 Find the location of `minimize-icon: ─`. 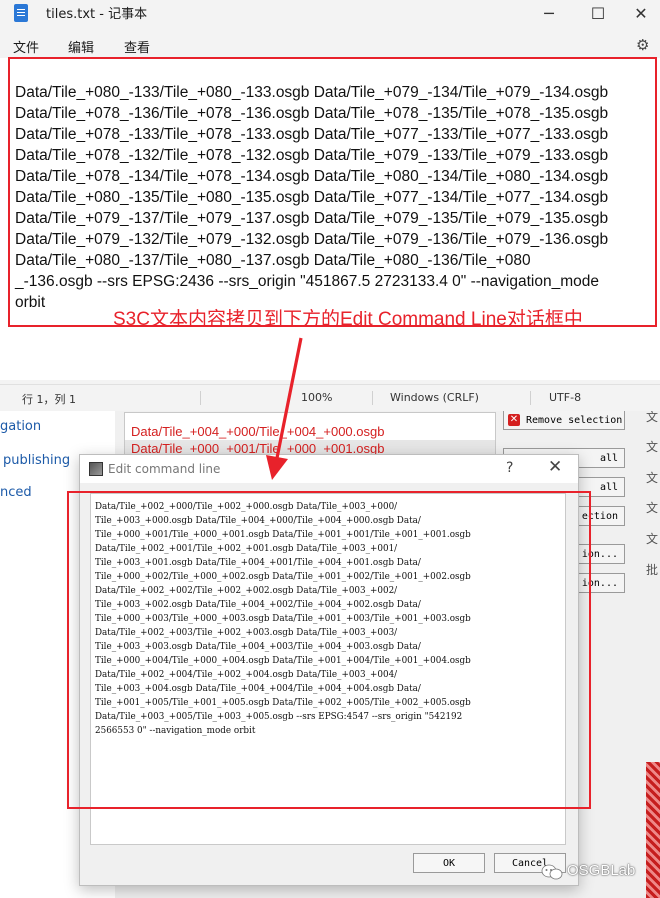

minimize-icon: ─ is located at coordinates (549, 15).